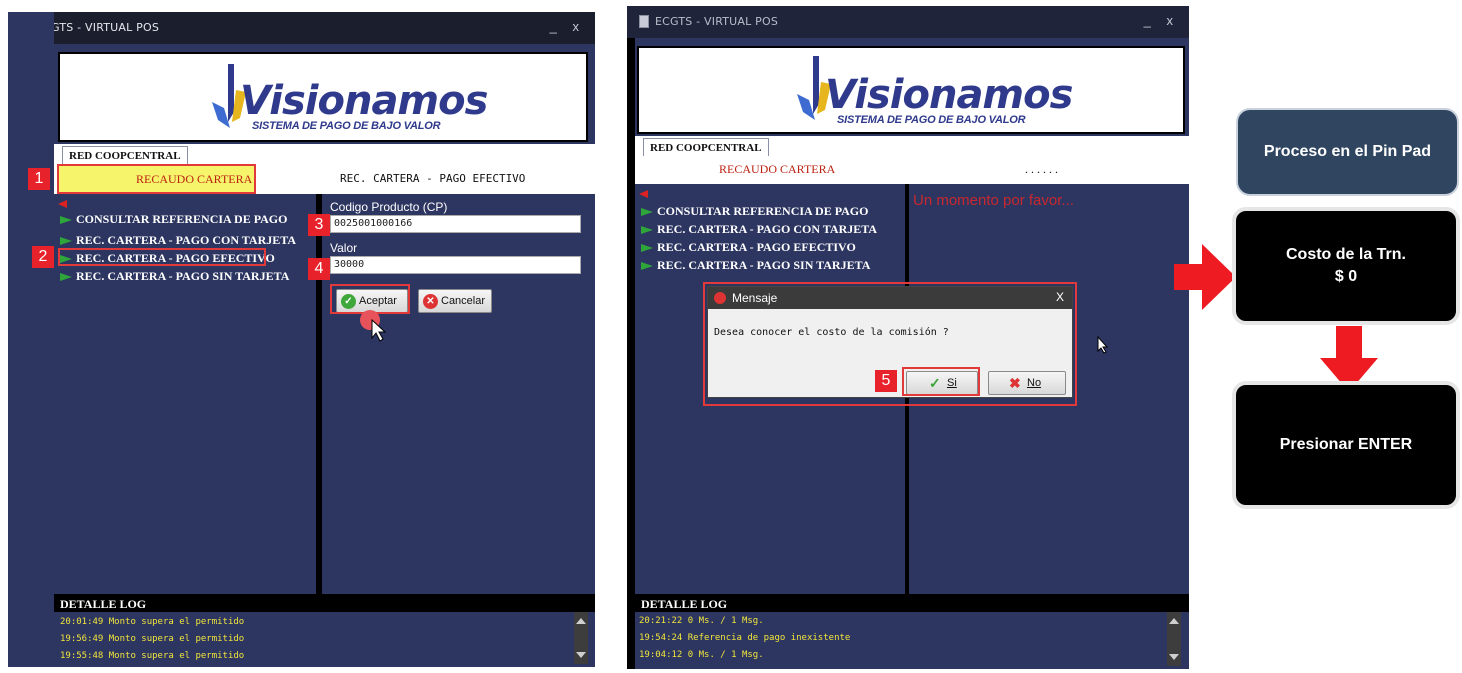  What do you see at coordinates (319, 394) in the screenshot?
I see `left-center-divider` at bounding box center [319, 394].